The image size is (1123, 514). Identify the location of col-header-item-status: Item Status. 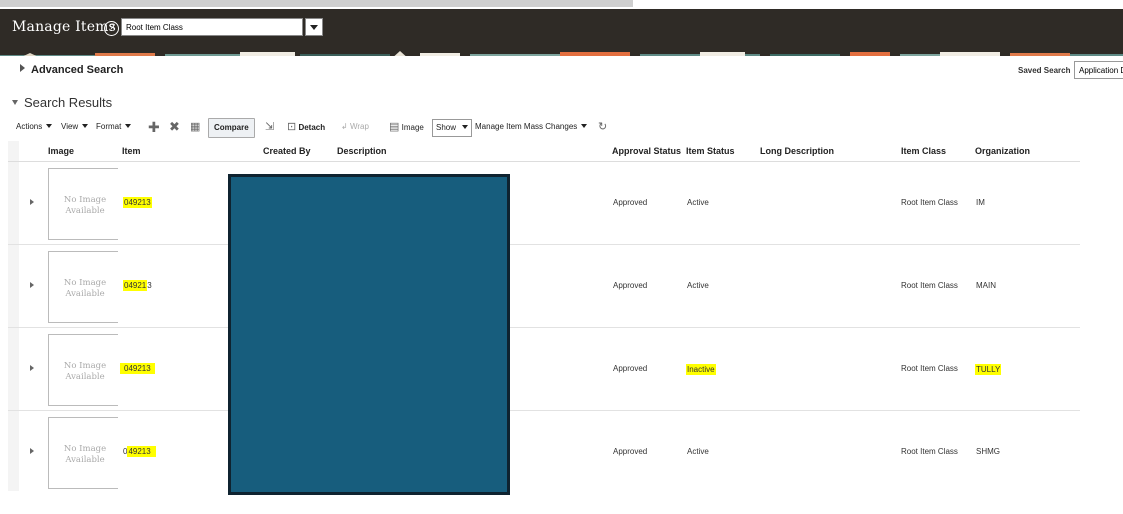
(710, 151).